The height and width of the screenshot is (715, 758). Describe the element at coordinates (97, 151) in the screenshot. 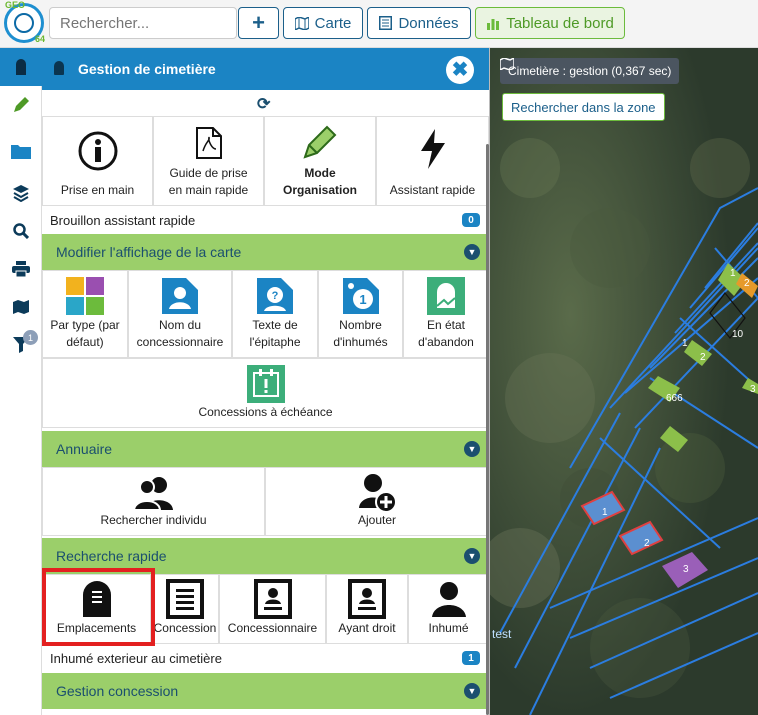

I see `info-icon` at that location.